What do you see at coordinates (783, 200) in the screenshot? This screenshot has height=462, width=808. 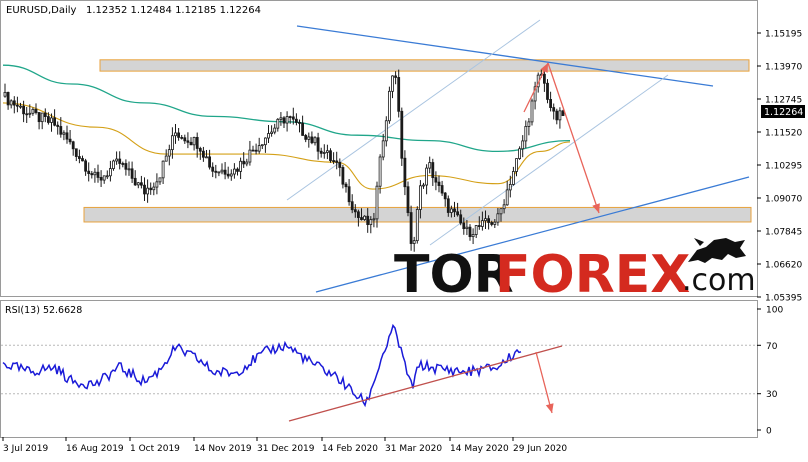 I see `price-tick-label: 1.09070` at bounding box center [783, 200].